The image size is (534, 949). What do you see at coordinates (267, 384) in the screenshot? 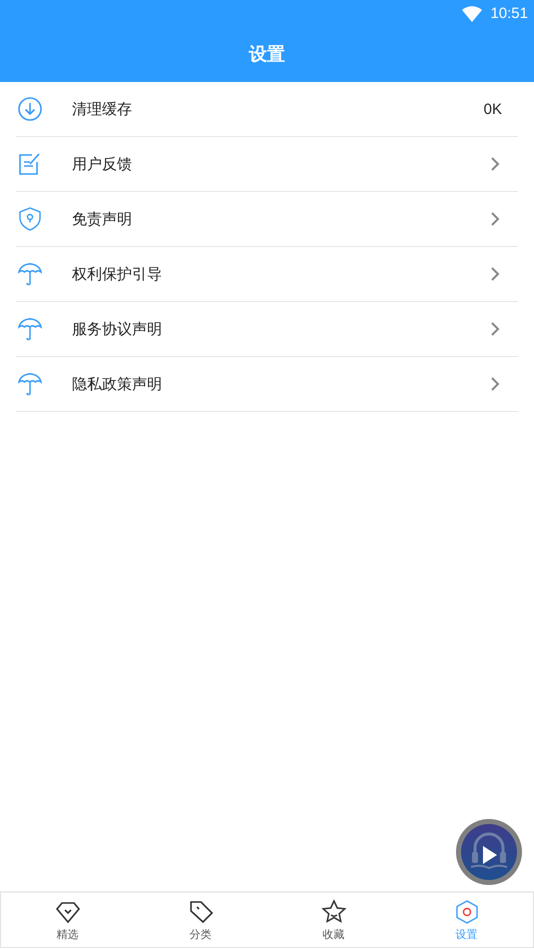
I see `settings-row: 隐私政策声明` at bounding box center [267, 384].